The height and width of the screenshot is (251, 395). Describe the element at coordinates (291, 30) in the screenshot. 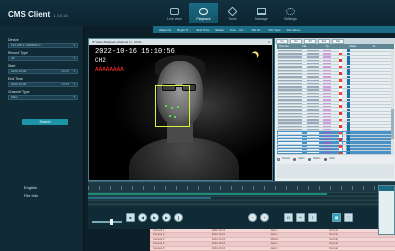

I see `column-header: File Name` at that location.